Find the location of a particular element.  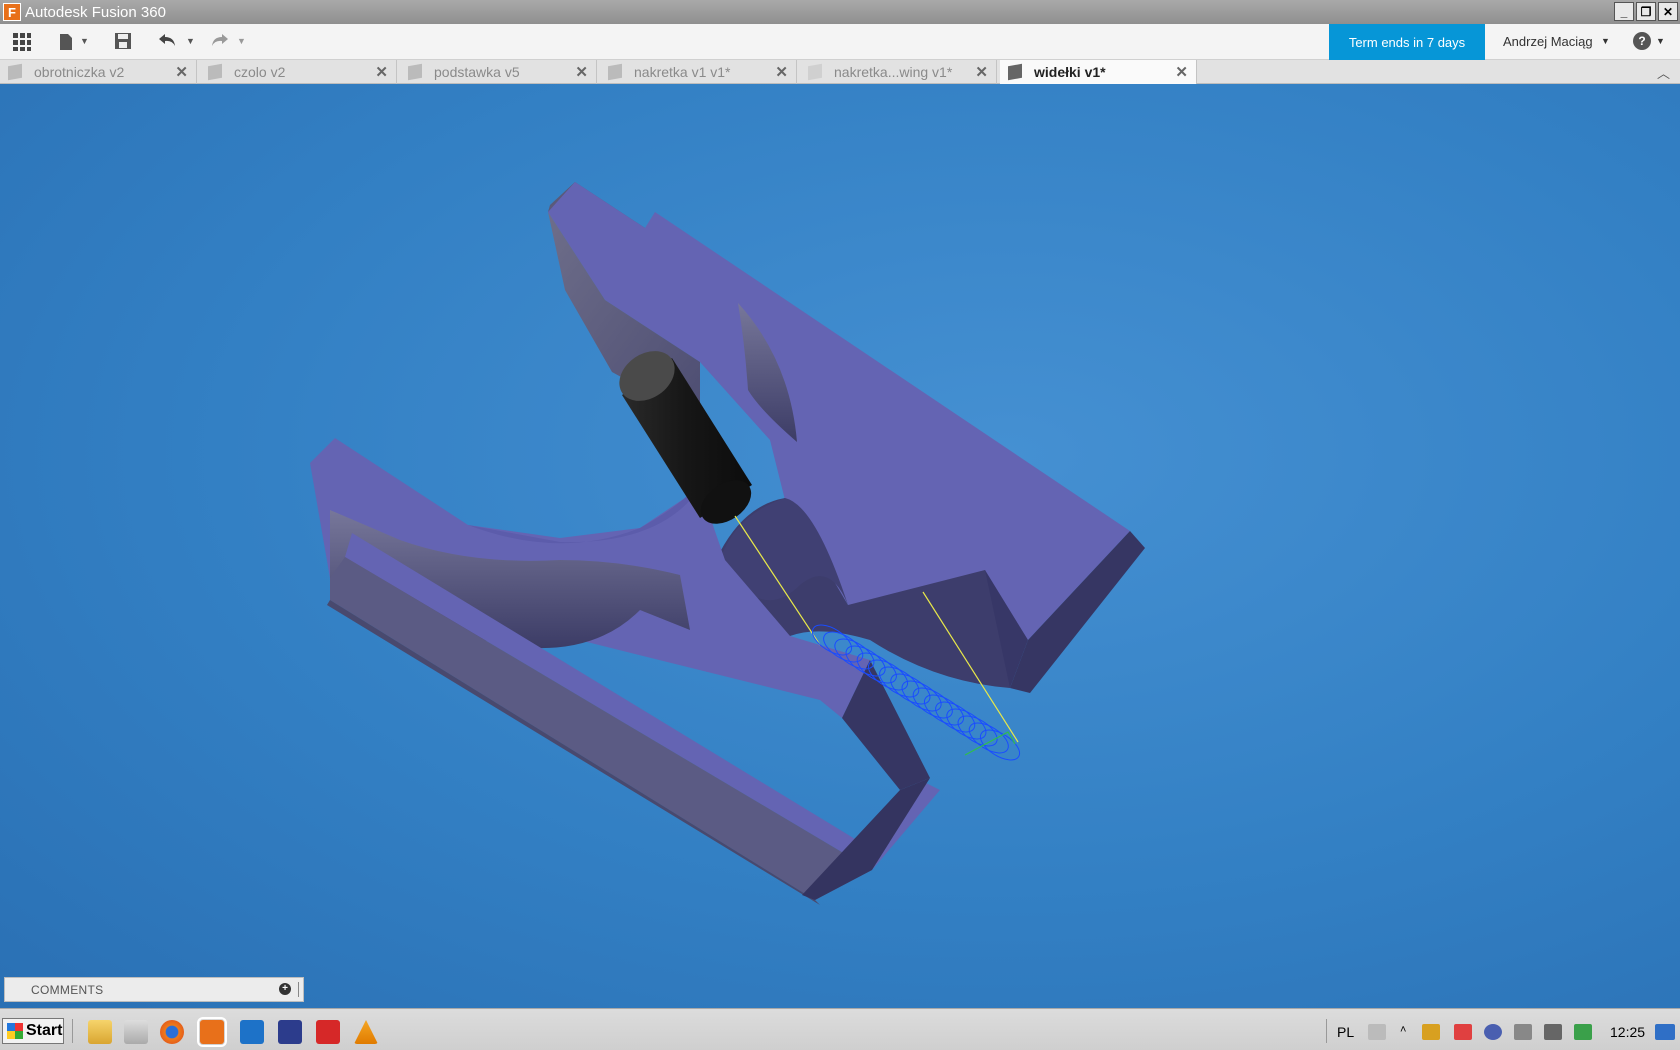

show-desktop-icon is located at coordinates (1665, 1032).